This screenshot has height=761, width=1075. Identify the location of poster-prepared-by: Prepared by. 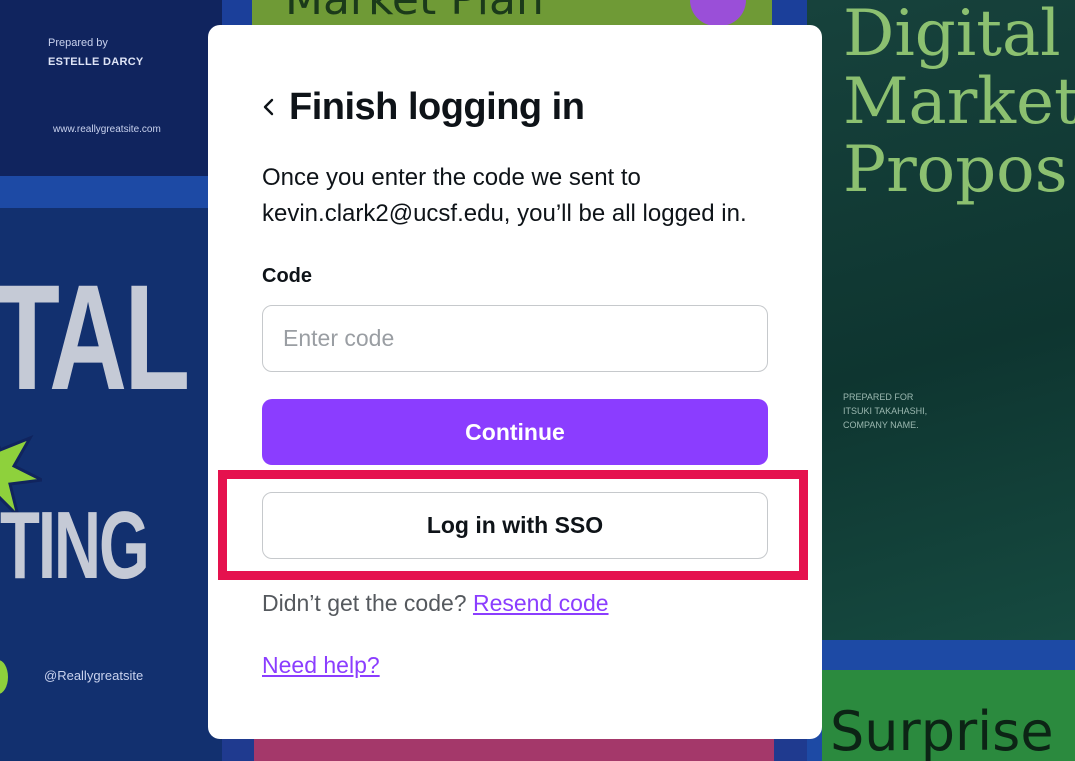
(78, 43).